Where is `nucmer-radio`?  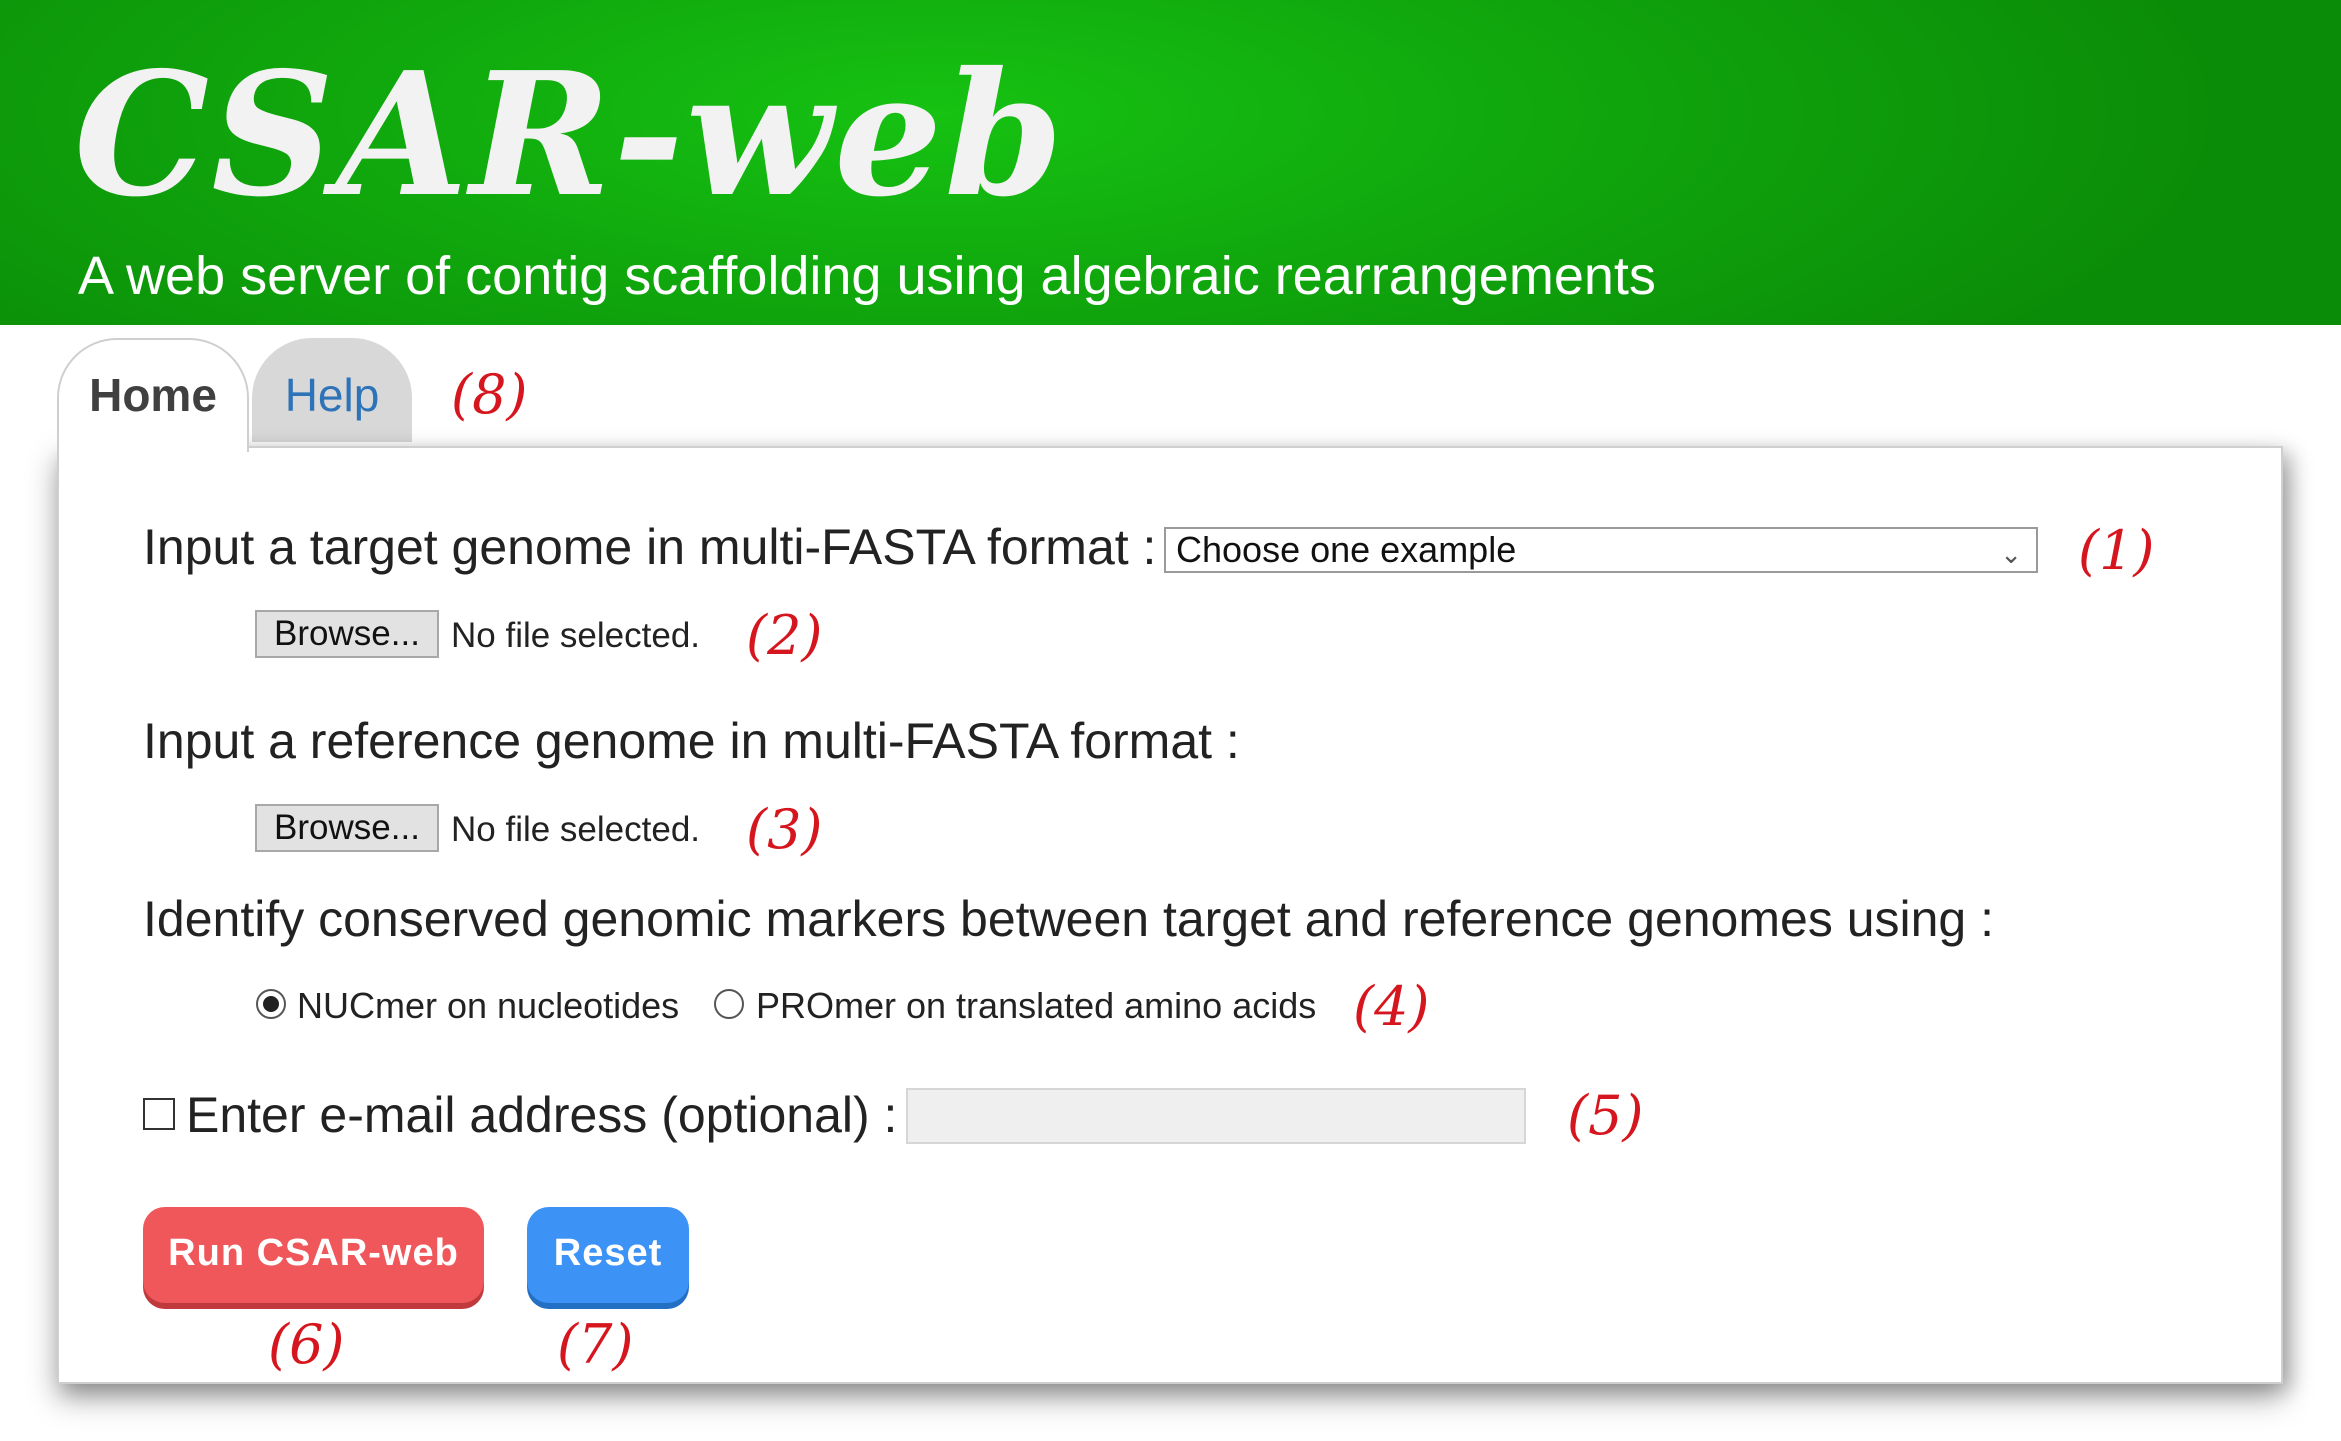 nucmer-radio is located at coordinates (271, 1004).